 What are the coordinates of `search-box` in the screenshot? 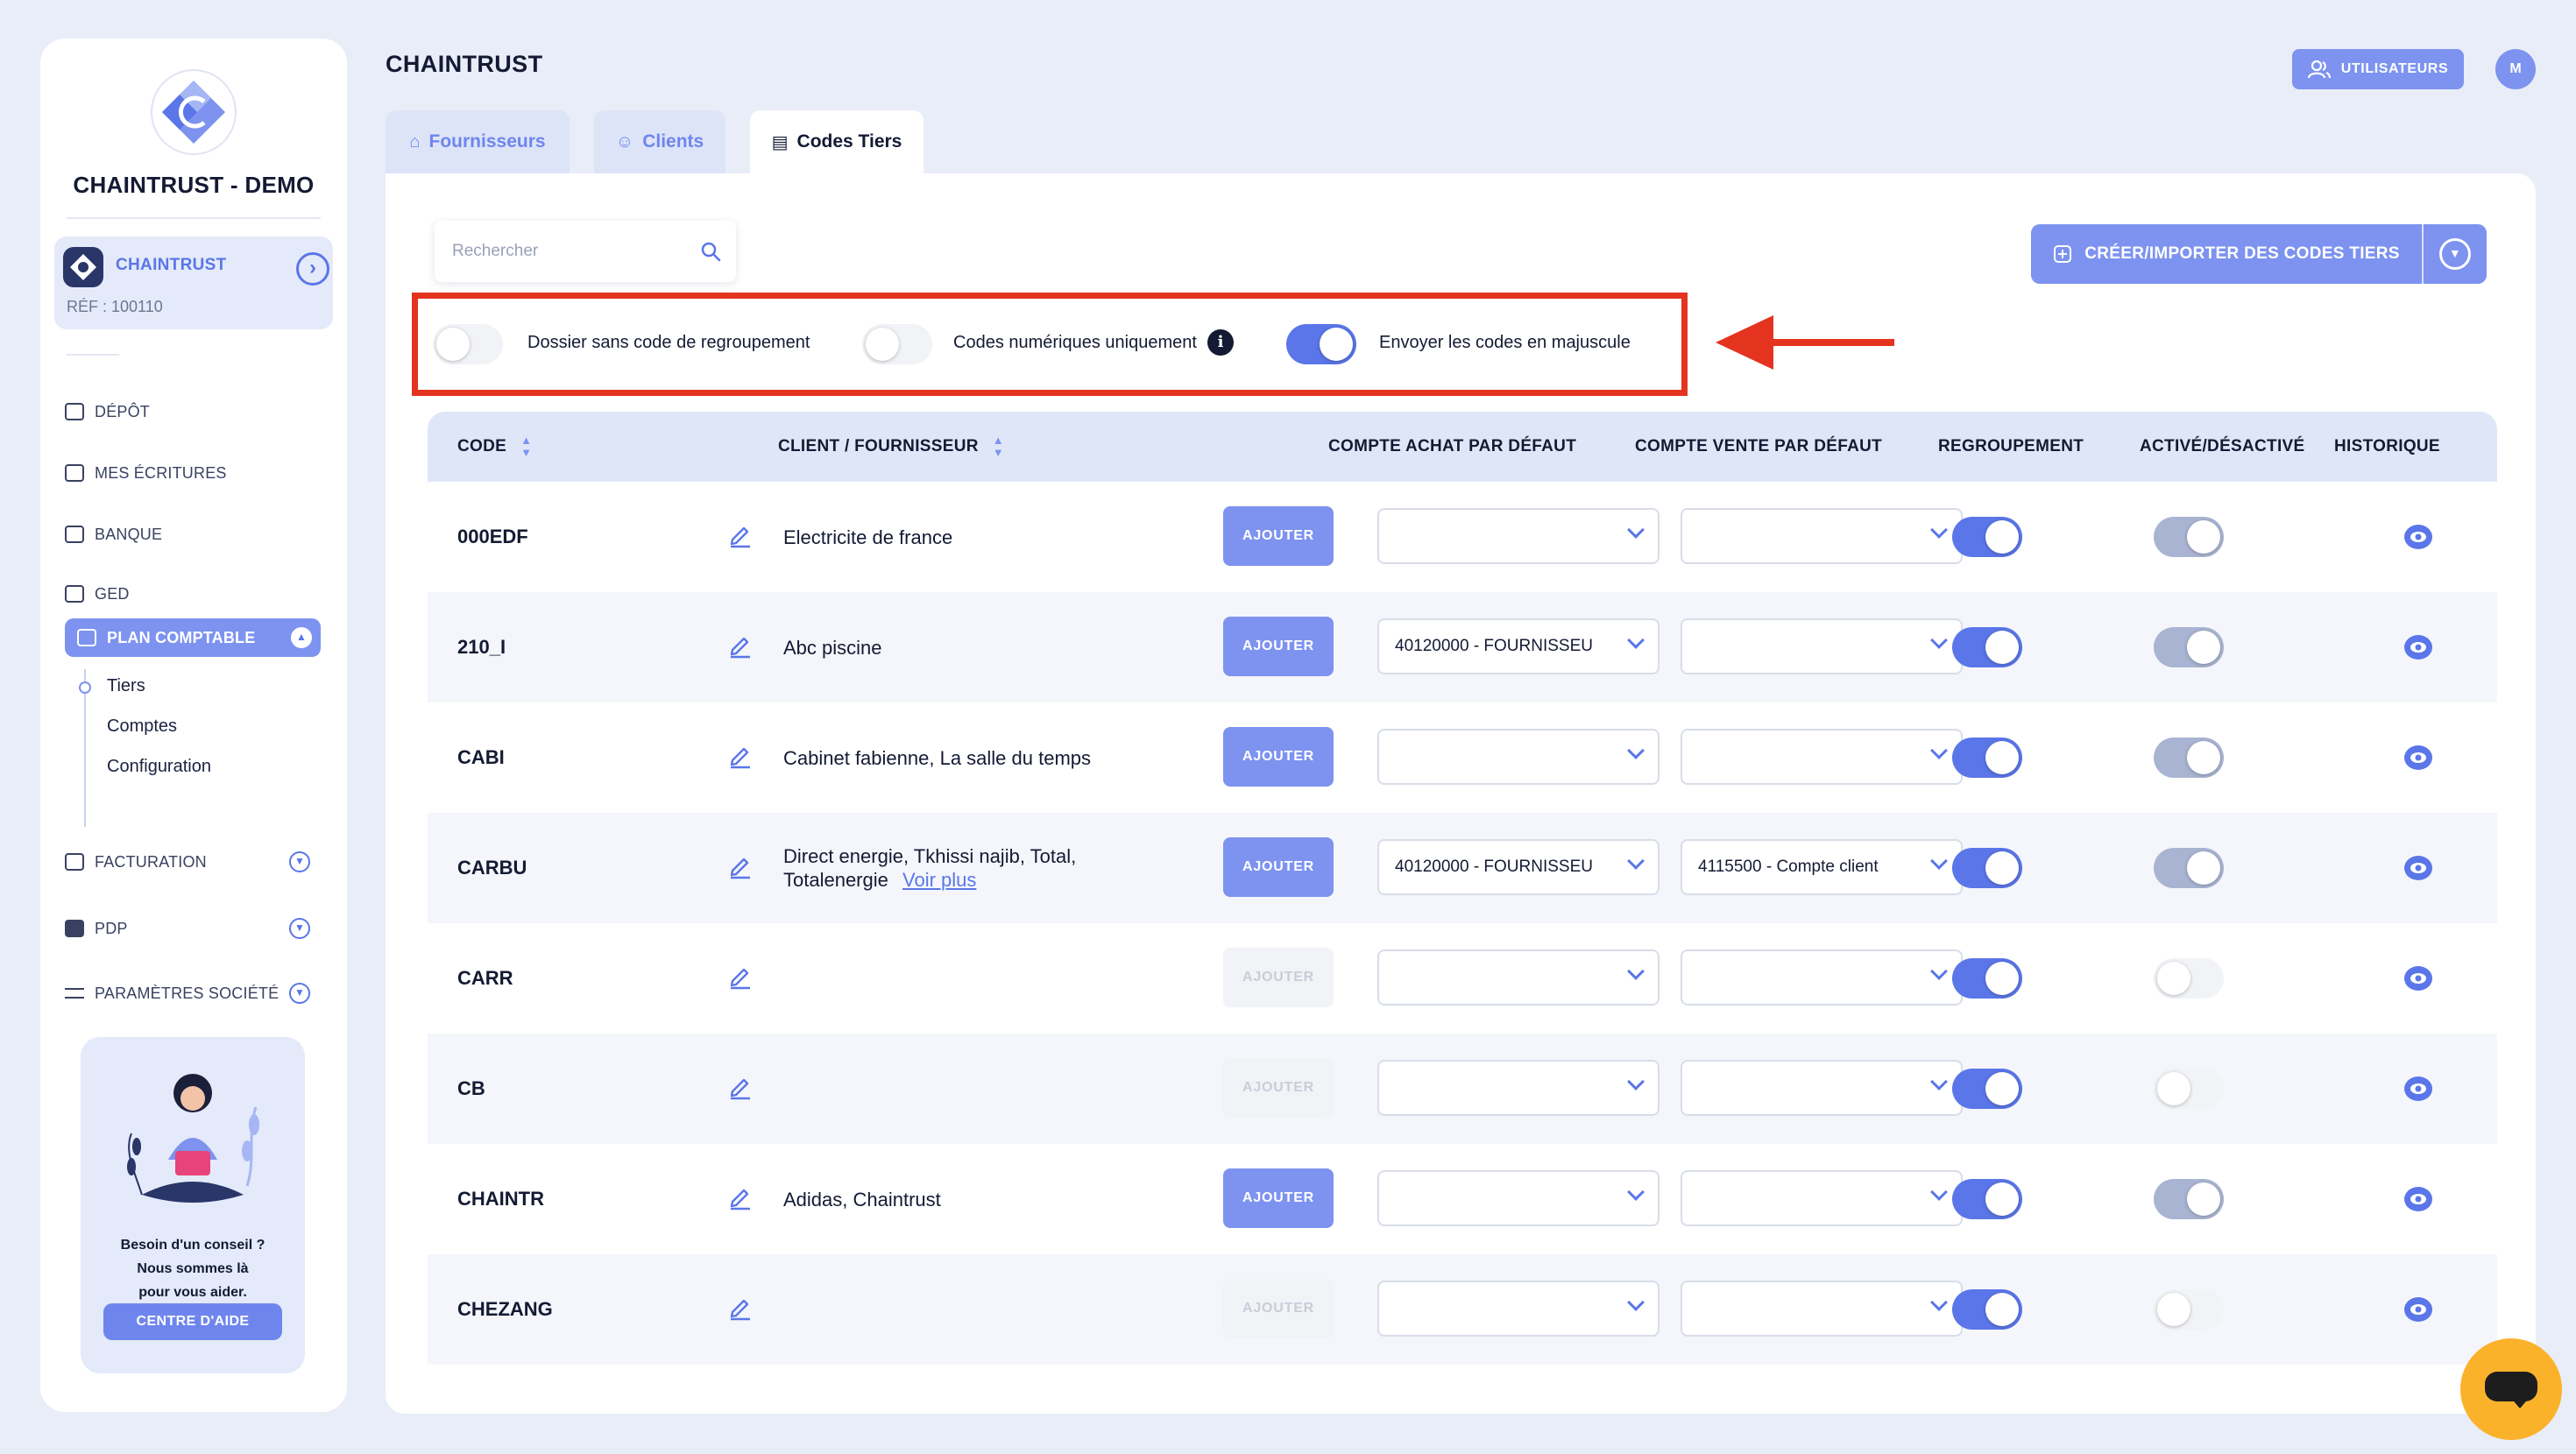 It's located at (585, 251).